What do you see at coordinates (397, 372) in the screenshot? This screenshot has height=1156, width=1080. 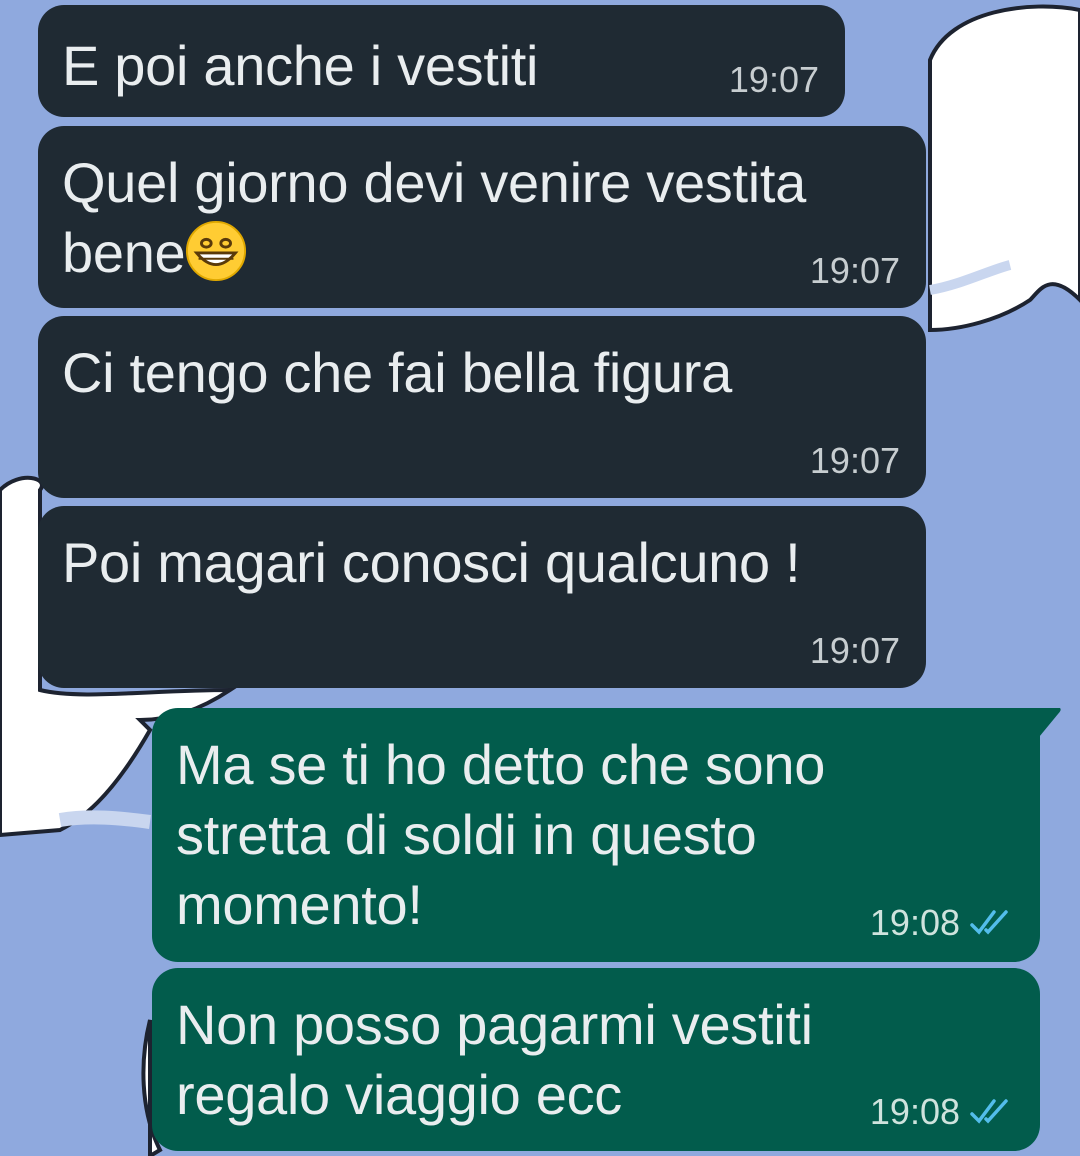 I see `message-text: Ci tengo che fai bella figura` at bounding box center [397, 372].